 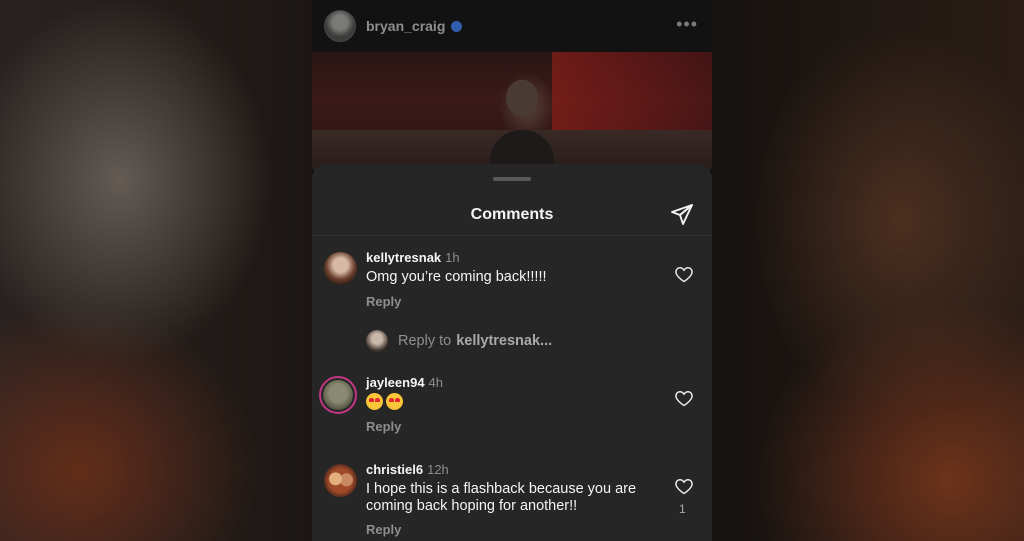 What do you see at coordinates (512, 214) in the screenshot?
I see `sheet-title: Comments` at bounding box center [512, 214].